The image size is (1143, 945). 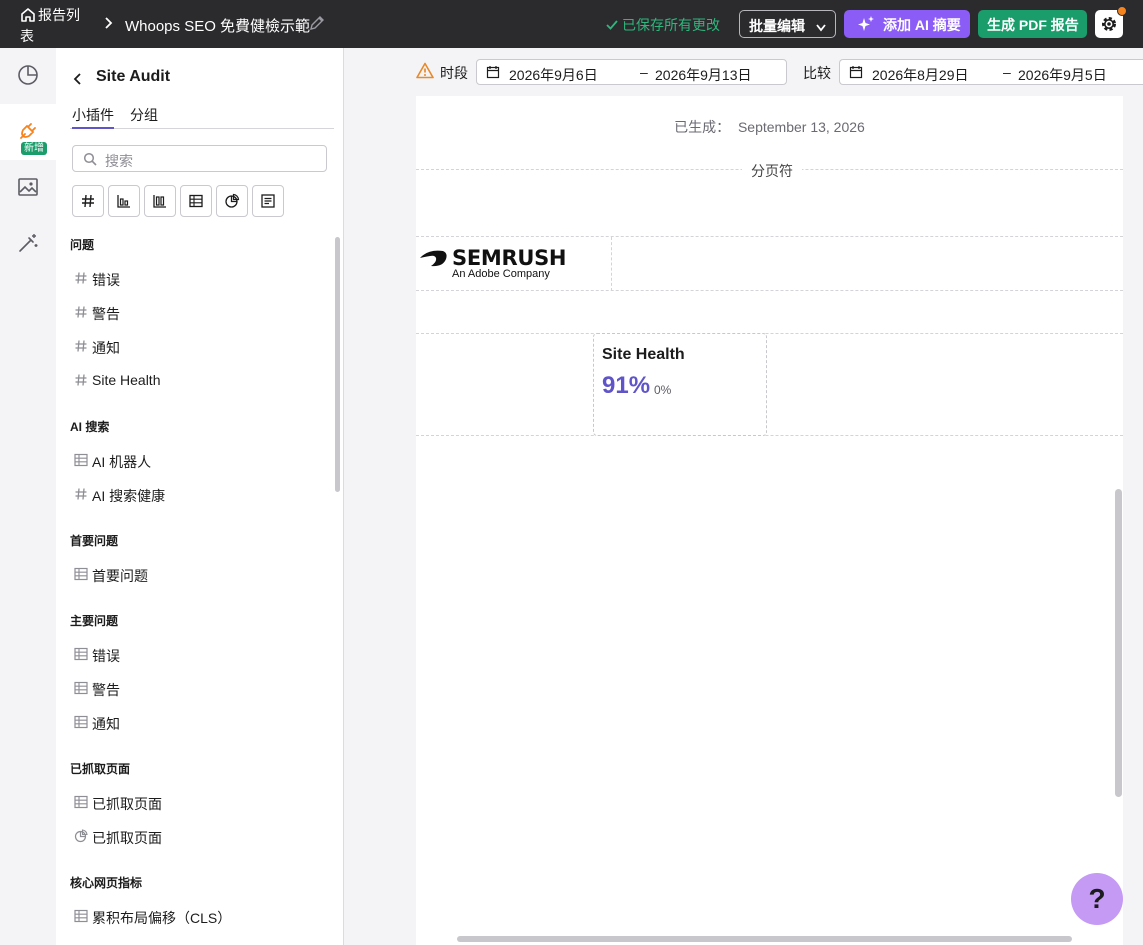 What do you see at coordinates (28, 496) in the screenshot?
I see `icon-rail: 新增` at bounding box center [28, 496].